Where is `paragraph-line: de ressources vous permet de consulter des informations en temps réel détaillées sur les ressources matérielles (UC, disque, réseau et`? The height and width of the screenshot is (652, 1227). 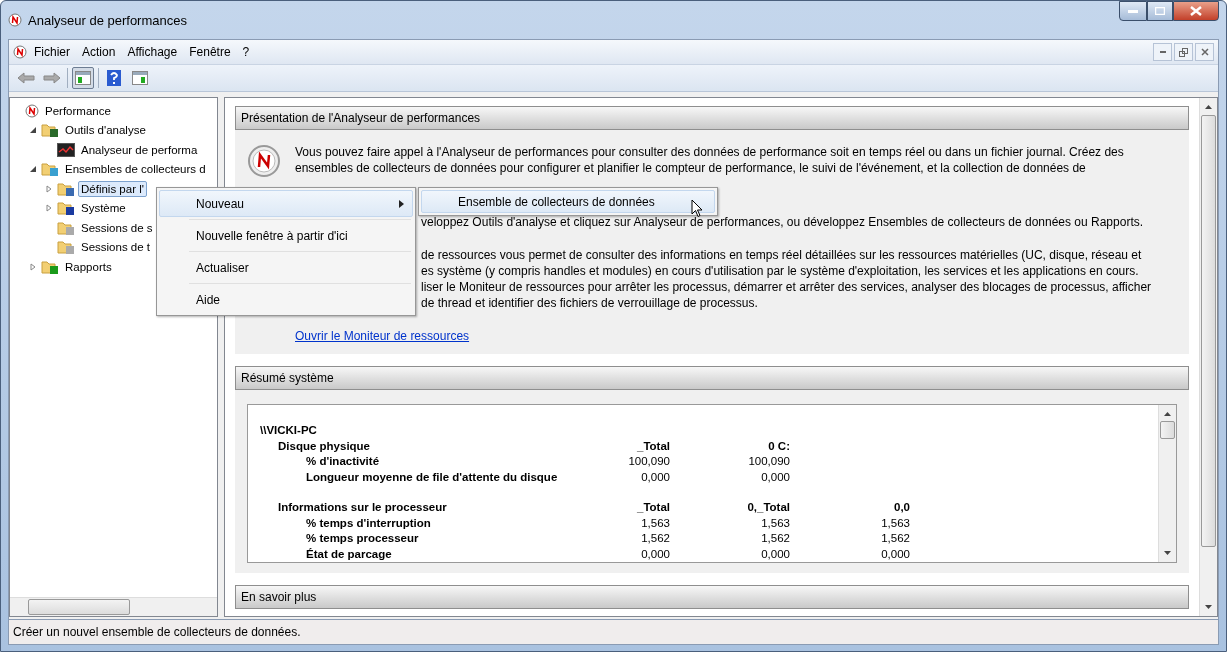 paragraph-line: de ressources vous permet de consulter des informations en temps réel détaillées sur les ressources matérielles (UC, disque, réseau et is located at coordinates (782, 255).